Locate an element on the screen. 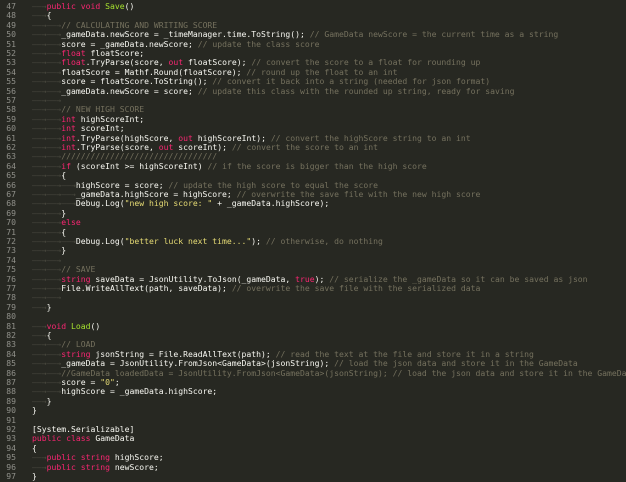  code-line: 96 ——→public string newScore; is located at coordinates (313, 466).